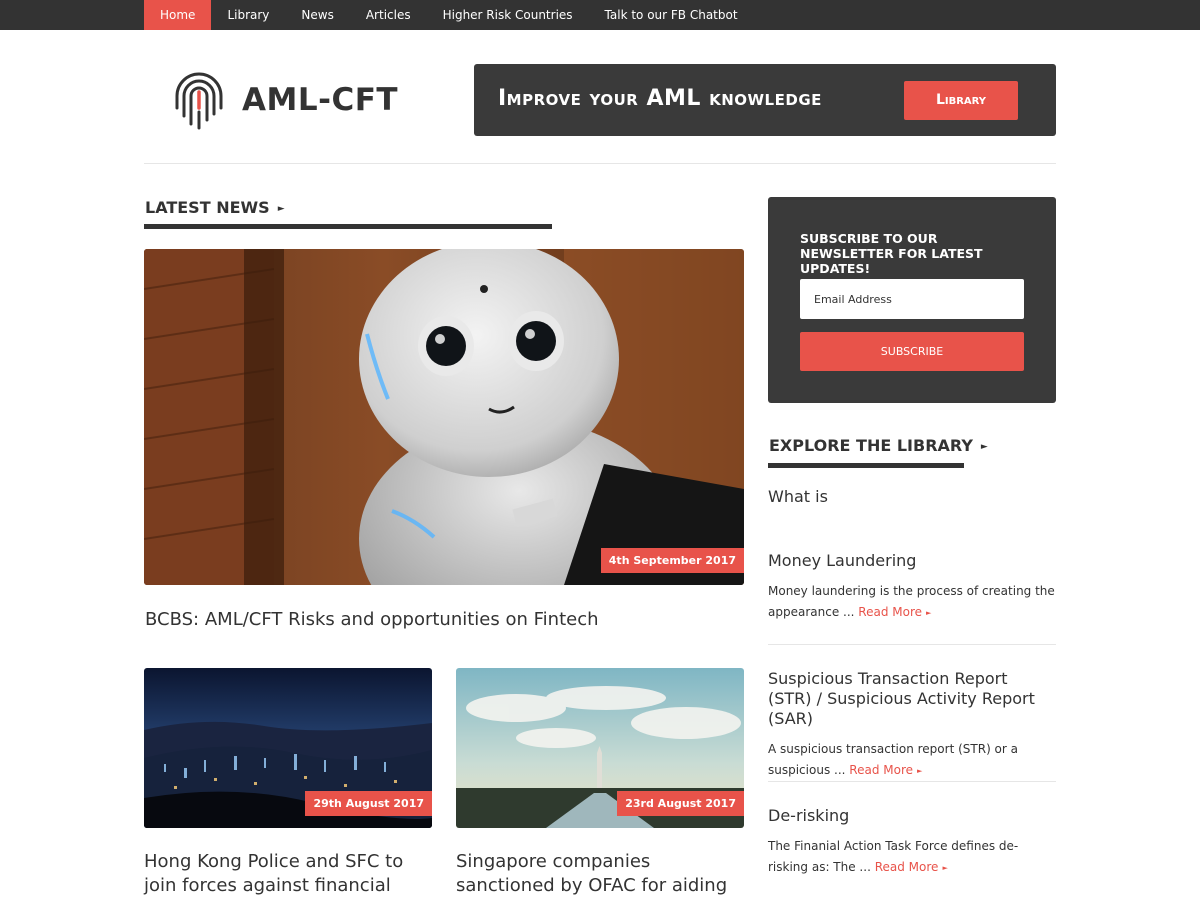 Image resolution: width=1200 pixels, height=900 pixels. What do you see at coordinates (961, 100) in the screenshot?
I see `banner-library-button: Library` at bounding box center [961, 100].